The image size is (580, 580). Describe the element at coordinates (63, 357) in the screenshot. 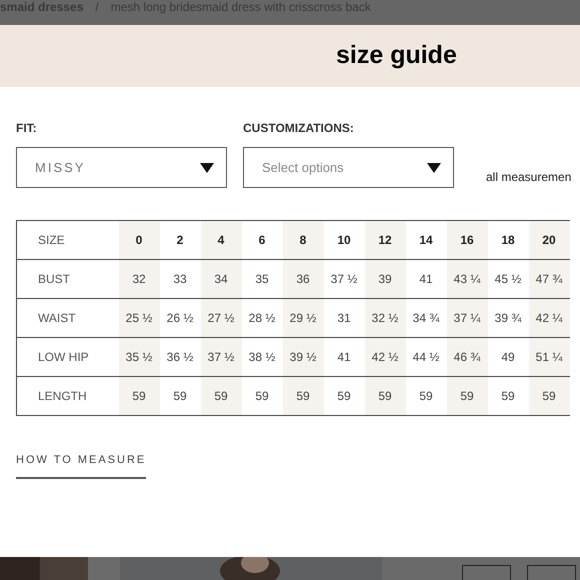

I see `row-header: LOW HIP` at that location.